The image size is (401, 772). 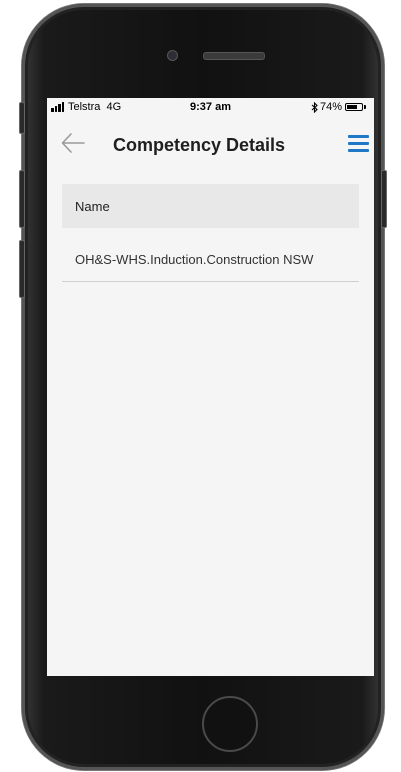 I want to click on power-button, so click(x=384, y=199).